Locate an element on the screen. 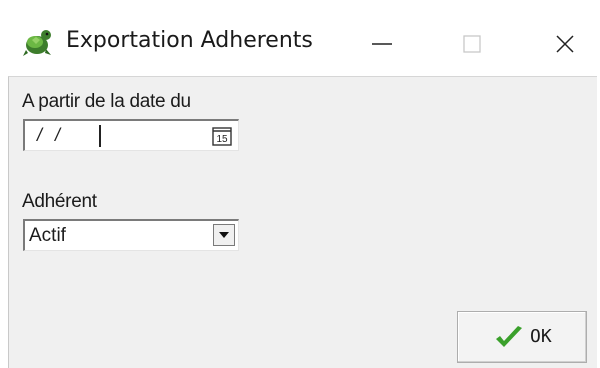 The height and width of the screenshot is (368, 600). maximize-icon is located at coordinates (472, 44).